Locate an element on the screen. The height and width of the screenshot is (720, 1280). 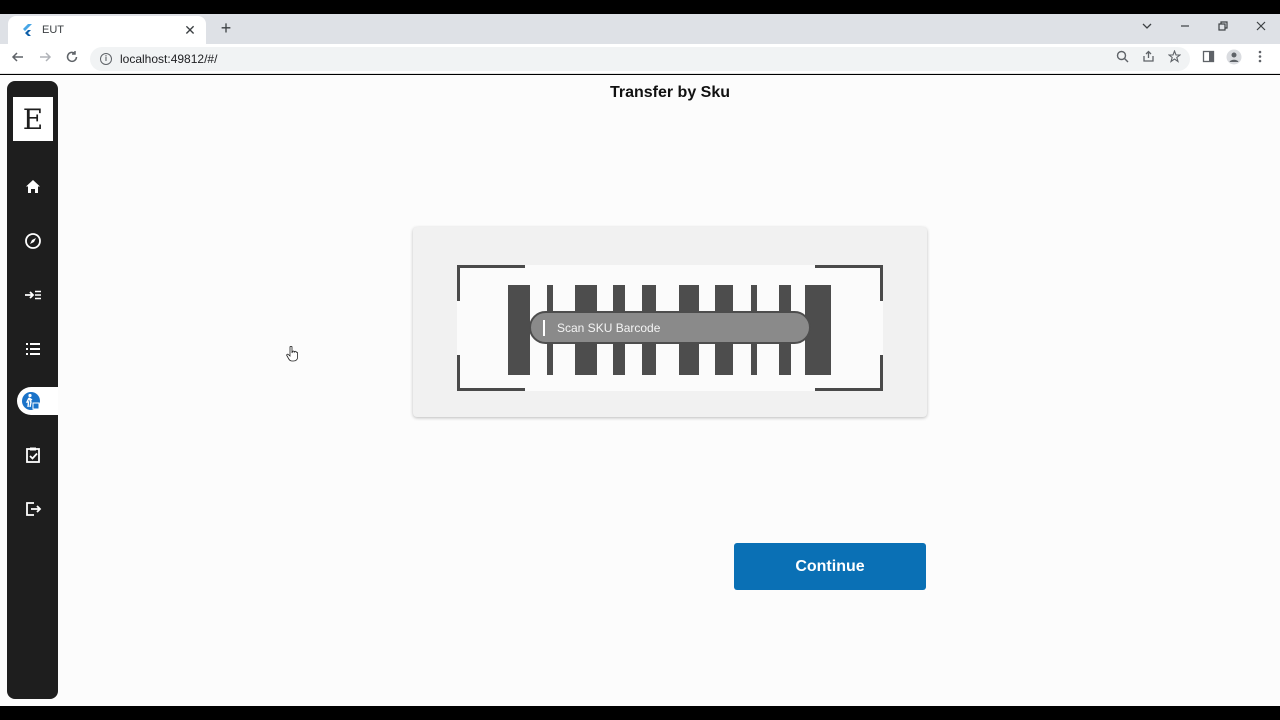
clipboard-check-icon is located at coordinates (32, 455).